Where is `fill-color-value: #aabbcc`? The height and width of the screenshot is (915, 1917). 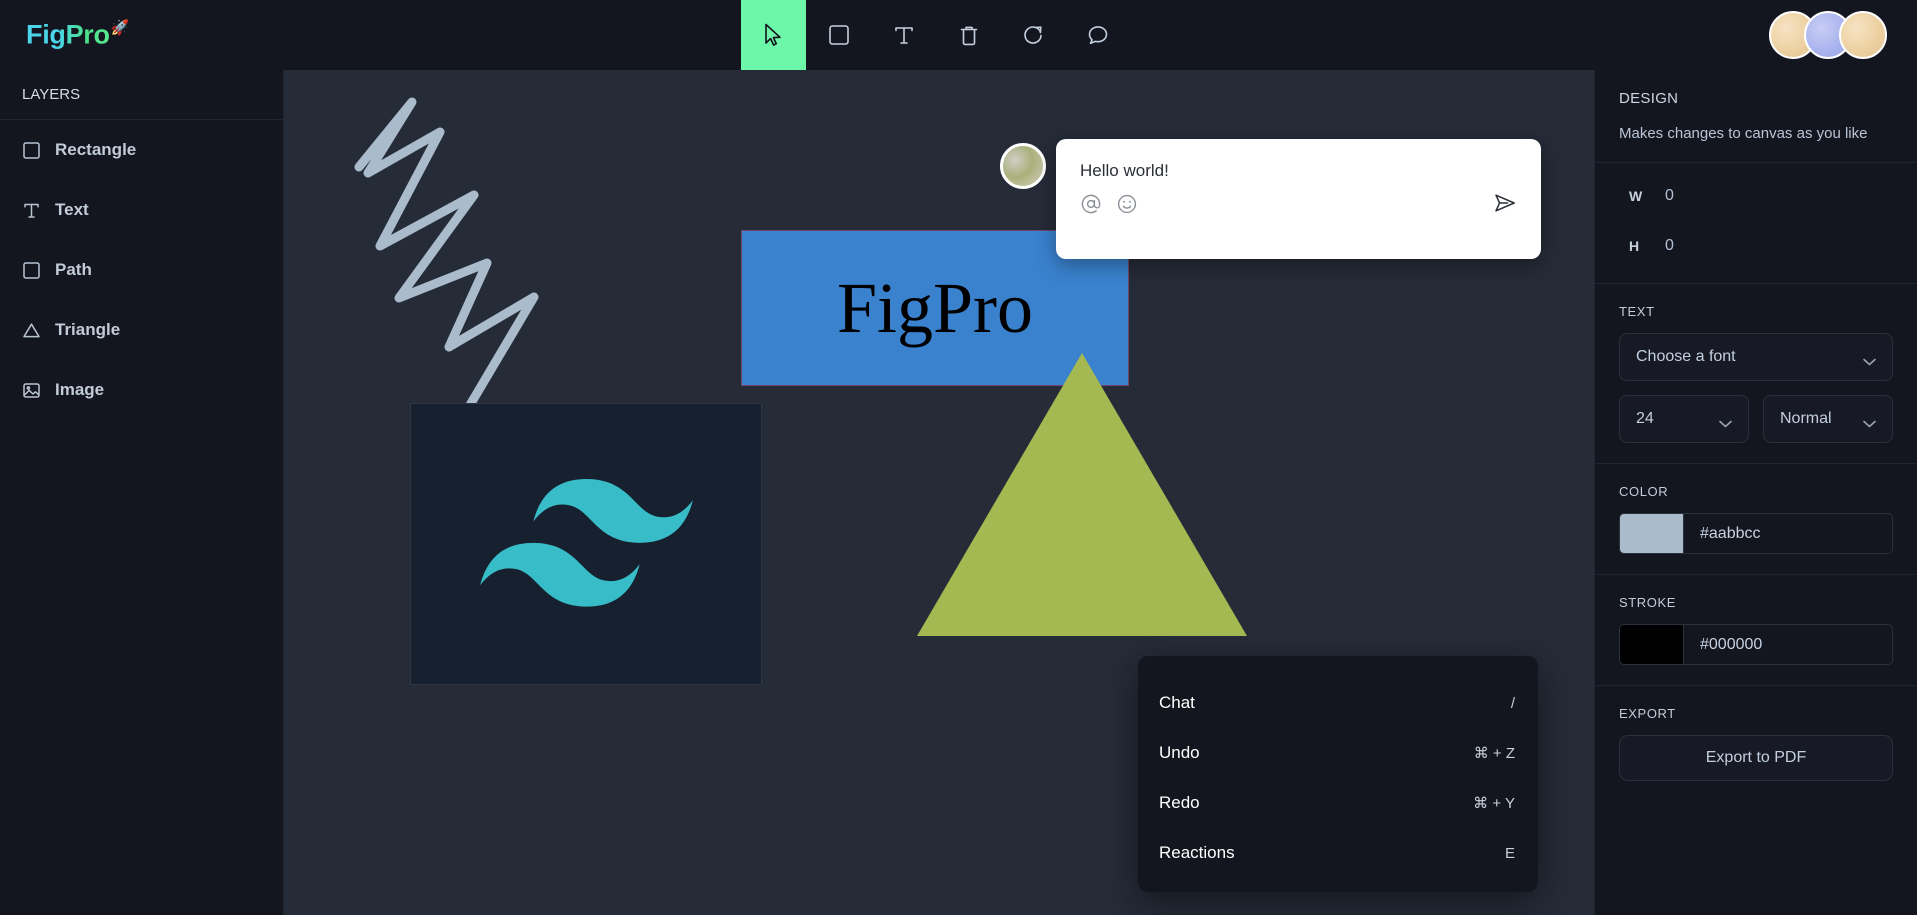
fill-color-value: #aabbcc is located at coordinates (1730, 533).